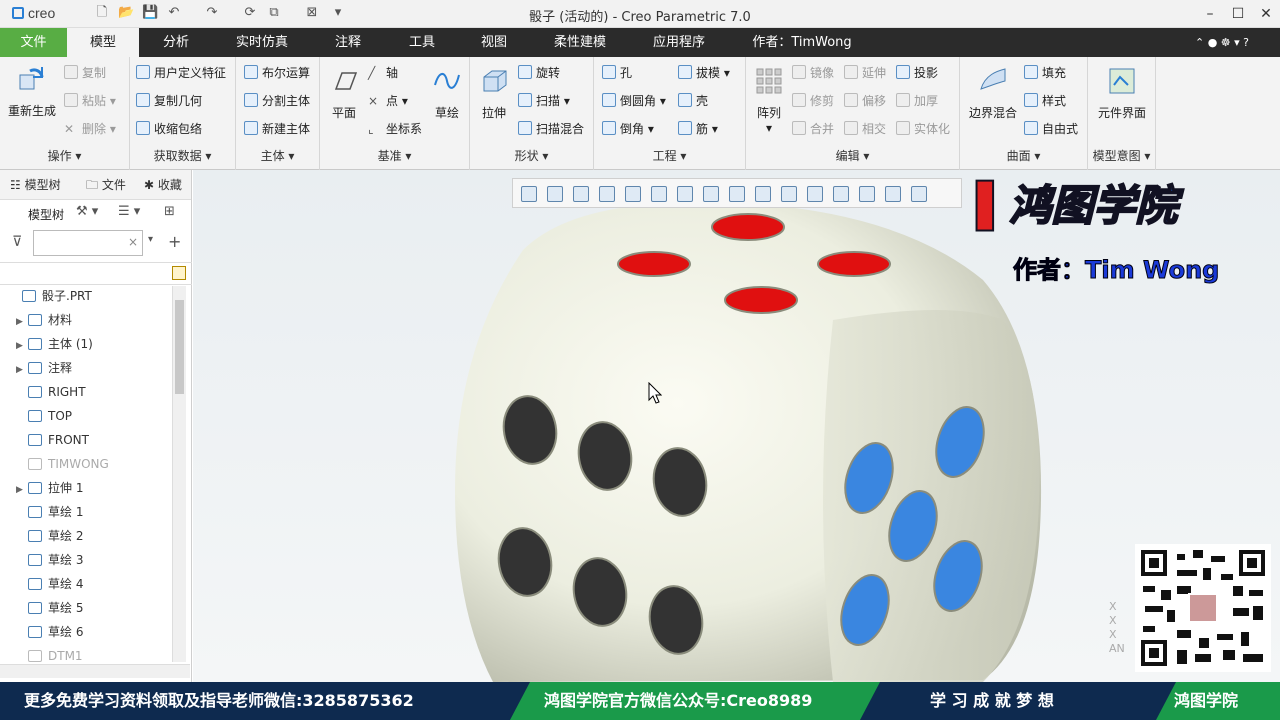  I want to click on search-dropdown-icon: ▾, so click(150, 239).